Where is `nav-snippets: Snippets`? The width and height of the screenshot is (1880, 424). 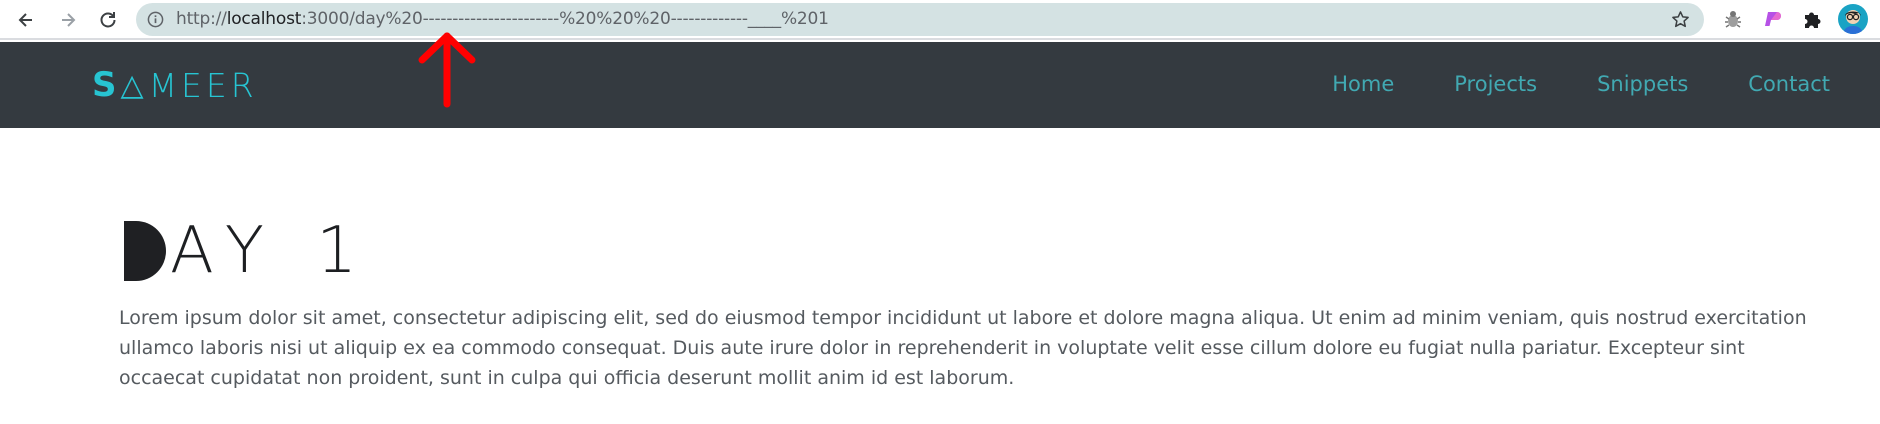 nav-snippets: Snippets is located at coordinates (1642, 84).